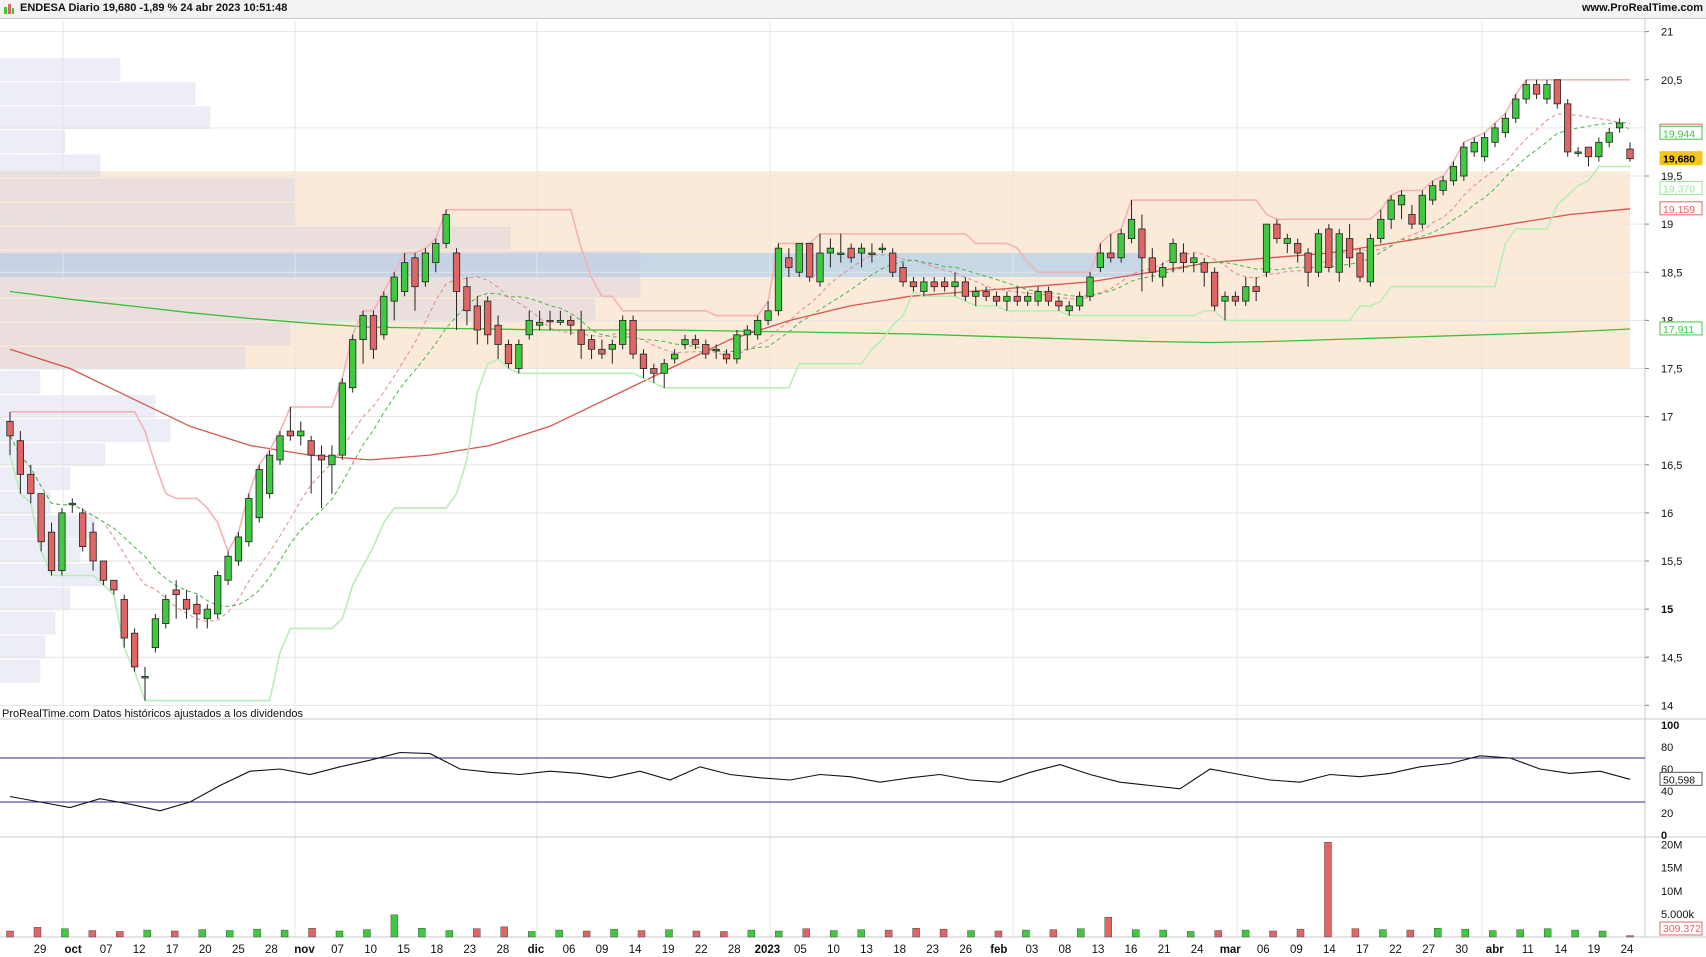 The width and height of the screenshot is (1706, 957). I want to click on date-label: 12, so click(139, 950).